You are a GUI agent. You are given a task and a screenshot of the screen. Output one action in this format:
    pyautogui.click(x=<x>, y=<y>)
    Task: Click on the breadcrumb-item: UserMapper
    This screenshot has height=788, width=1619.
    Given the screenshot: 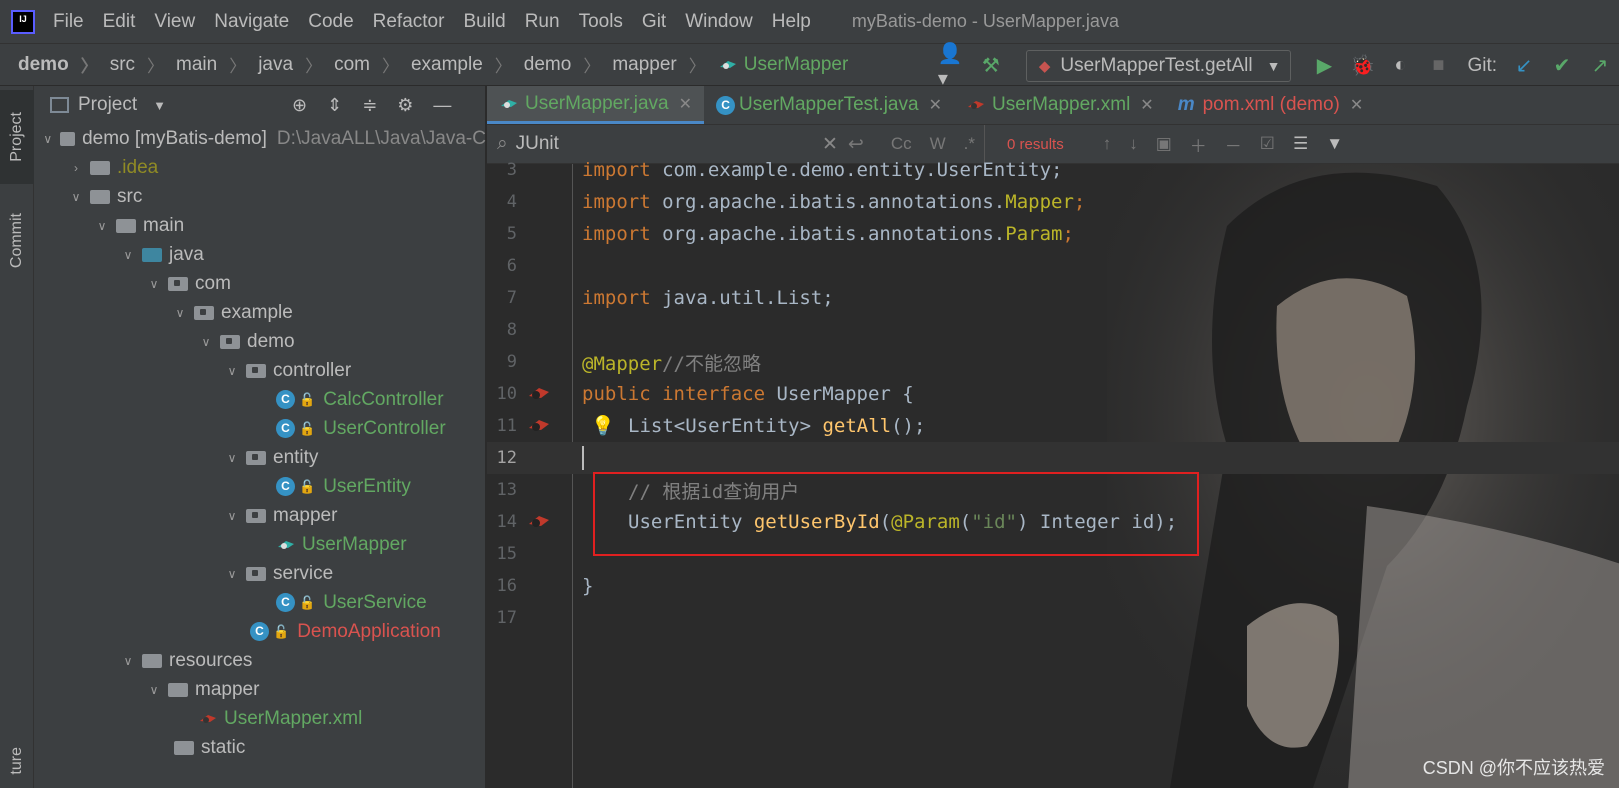 What is the action you would take?
    pyautogui.click(x=783, y=65)
    